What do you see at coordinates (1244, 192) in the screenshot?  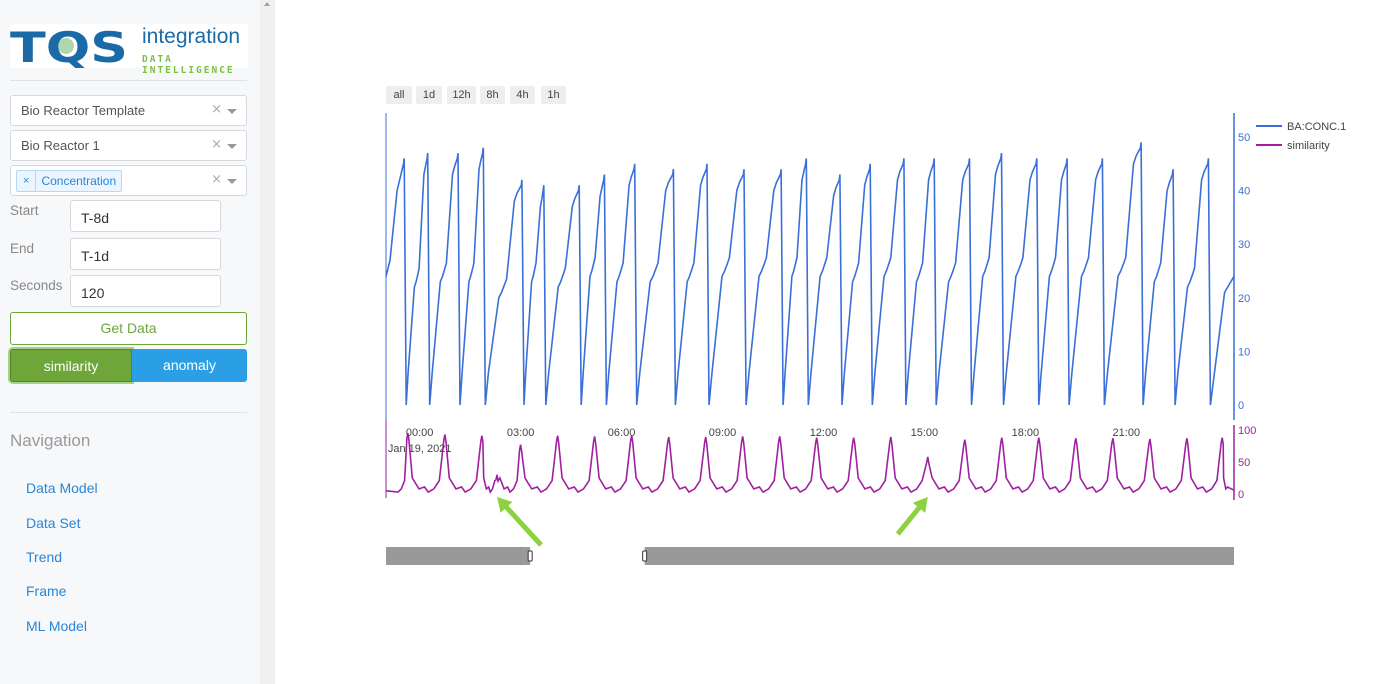 I see `y-tick-label: 40` at bounding box center [1244, 192].